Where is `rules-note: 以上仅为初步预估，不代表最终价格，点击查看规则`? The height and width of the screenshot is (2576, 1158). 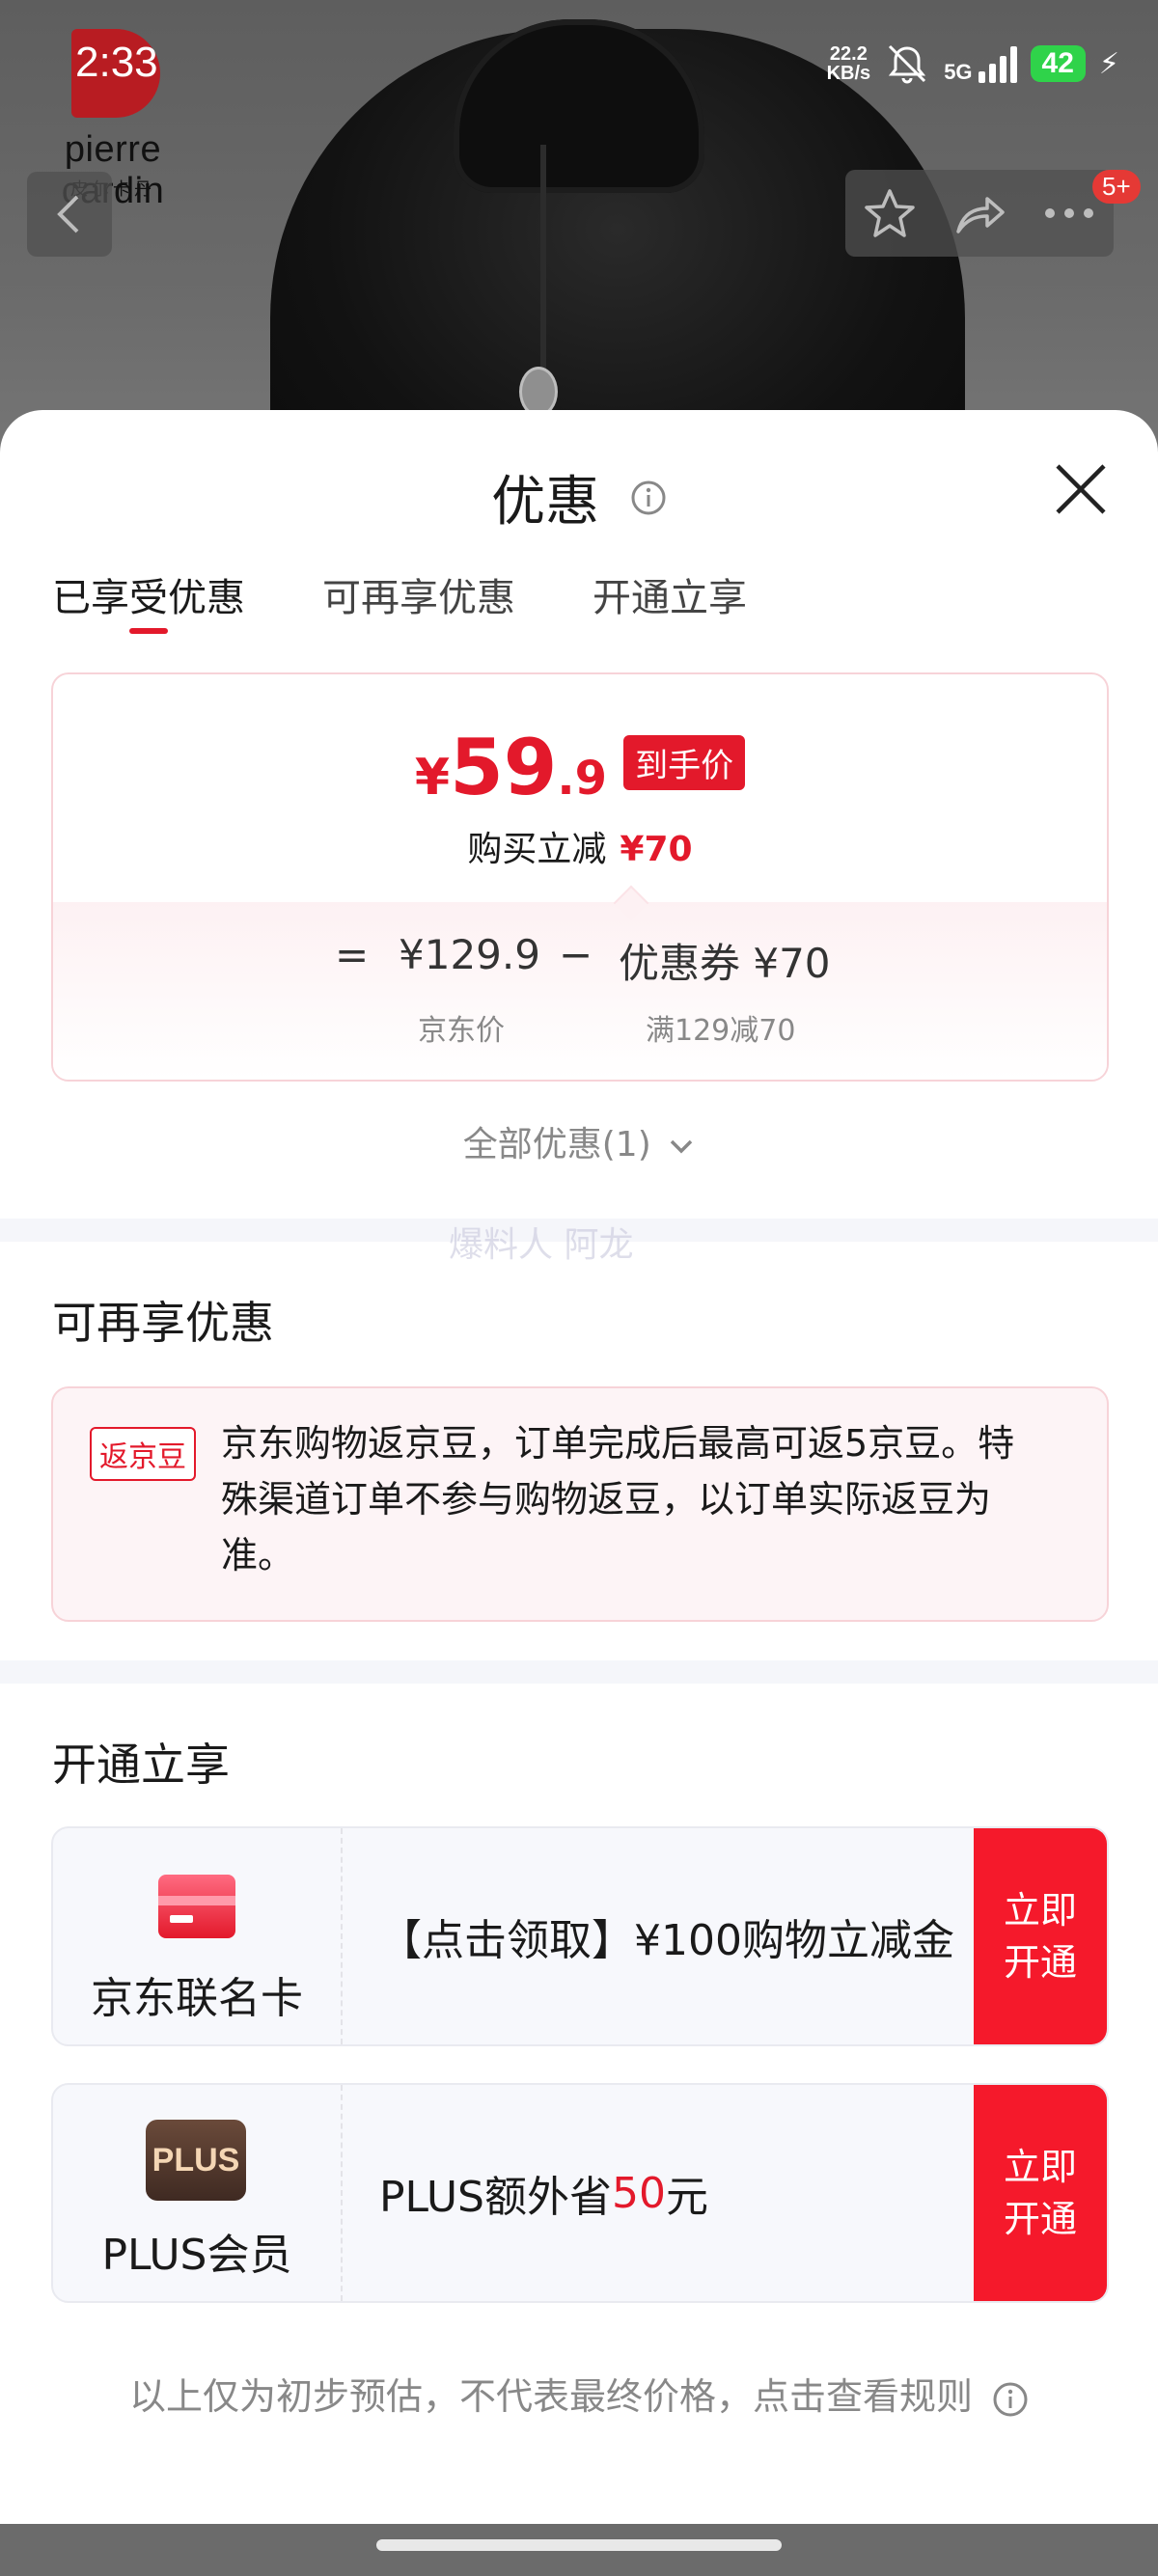
rules-note: 以上仅为初步预估，不代表最终价格，点击查看规则 is located at coordinates (579, 2394).